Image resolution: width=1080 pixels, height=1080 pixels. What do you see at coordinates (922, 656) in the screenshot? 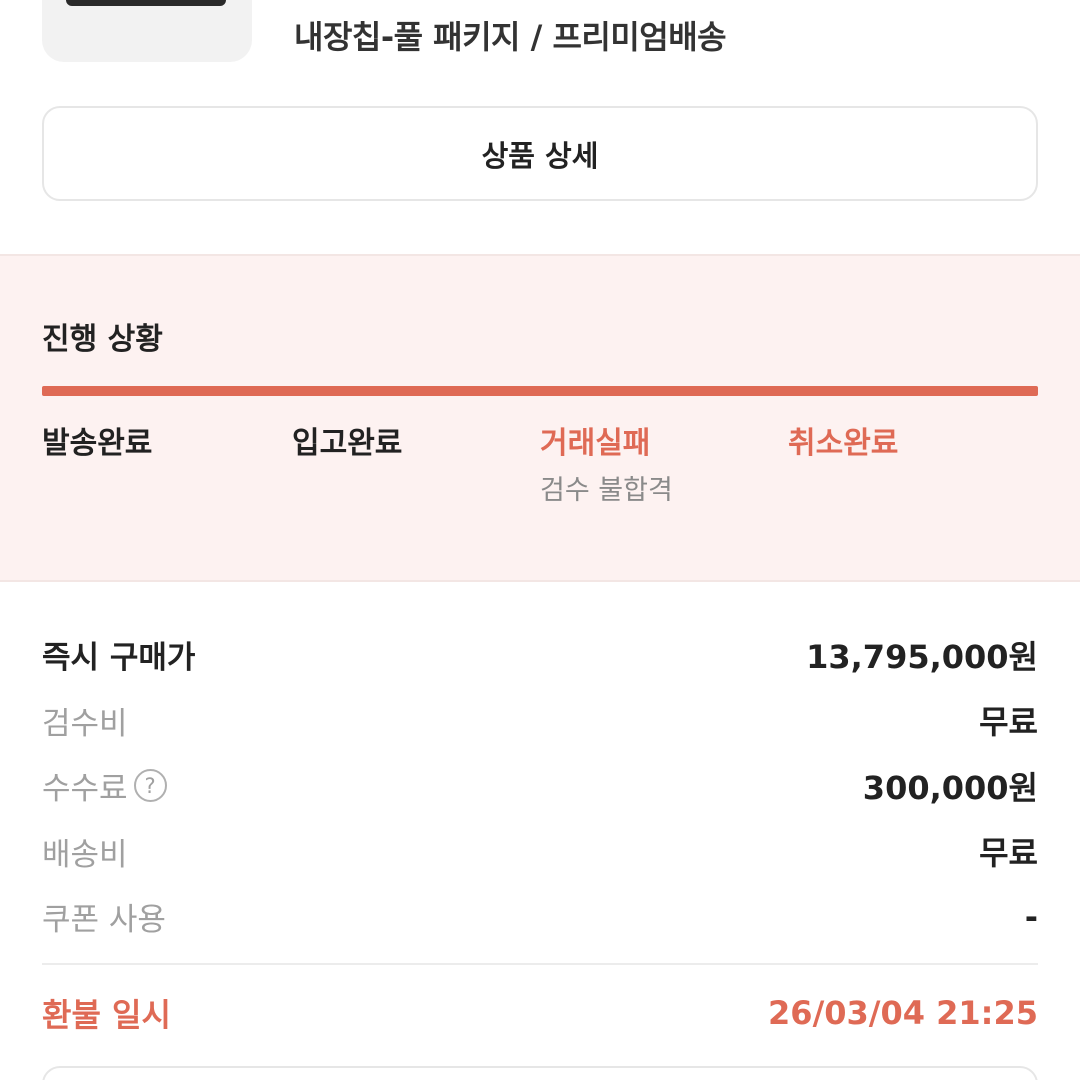
I see `price-row-value: 13,795,000원` at bounding box center [922, 656].